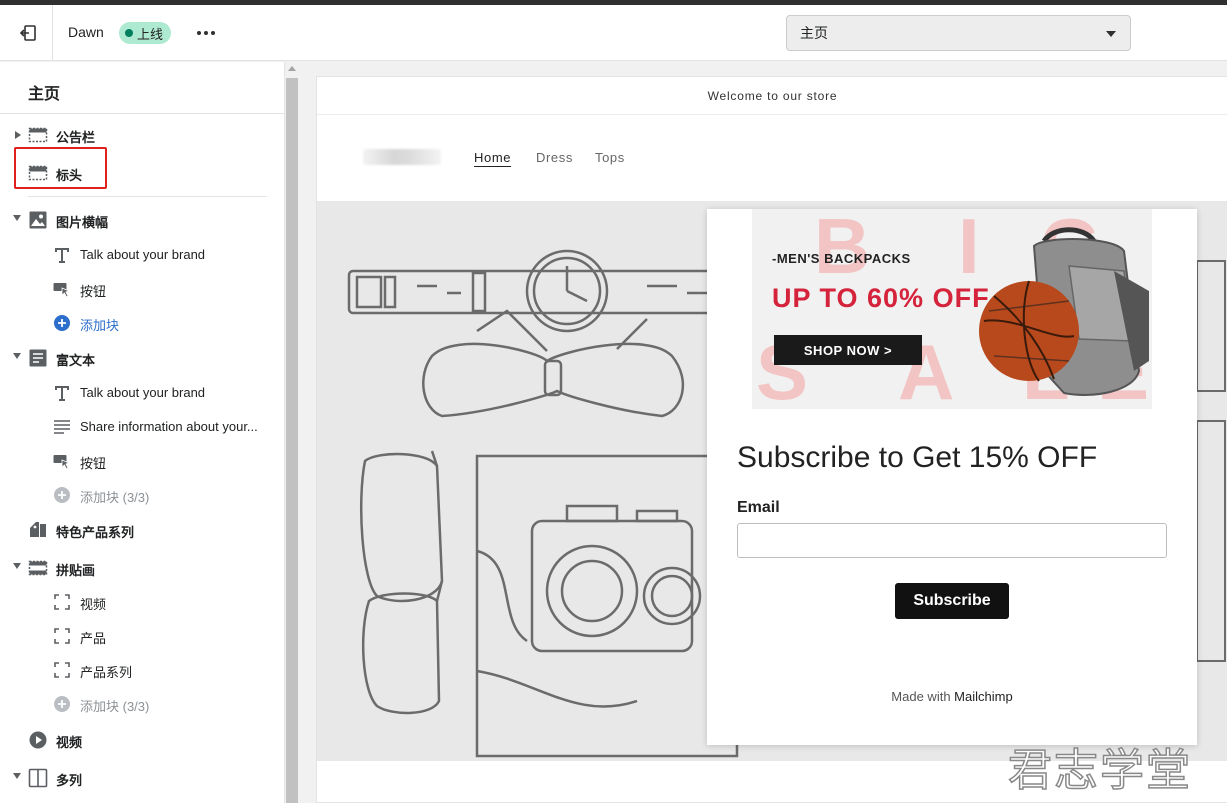 The height and width of the screenshot is (803, 1227). I want to click on block-label: 视频, so click(93, 604).